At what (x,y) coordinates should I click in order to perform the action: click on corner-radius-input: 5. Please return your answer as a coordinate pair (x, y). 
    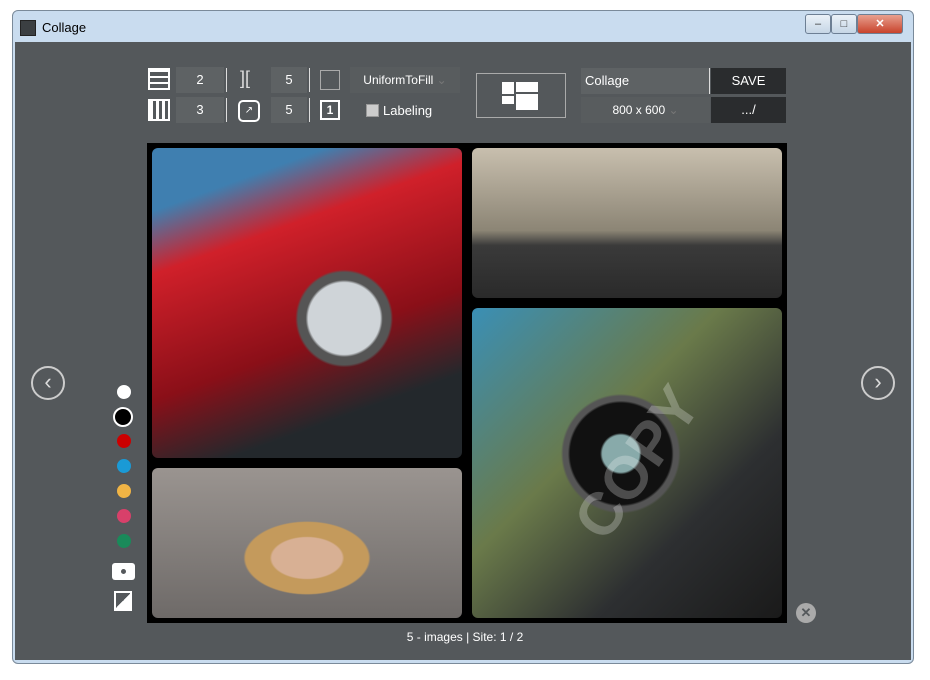
    Looking at the image, I should click on (289, 110).